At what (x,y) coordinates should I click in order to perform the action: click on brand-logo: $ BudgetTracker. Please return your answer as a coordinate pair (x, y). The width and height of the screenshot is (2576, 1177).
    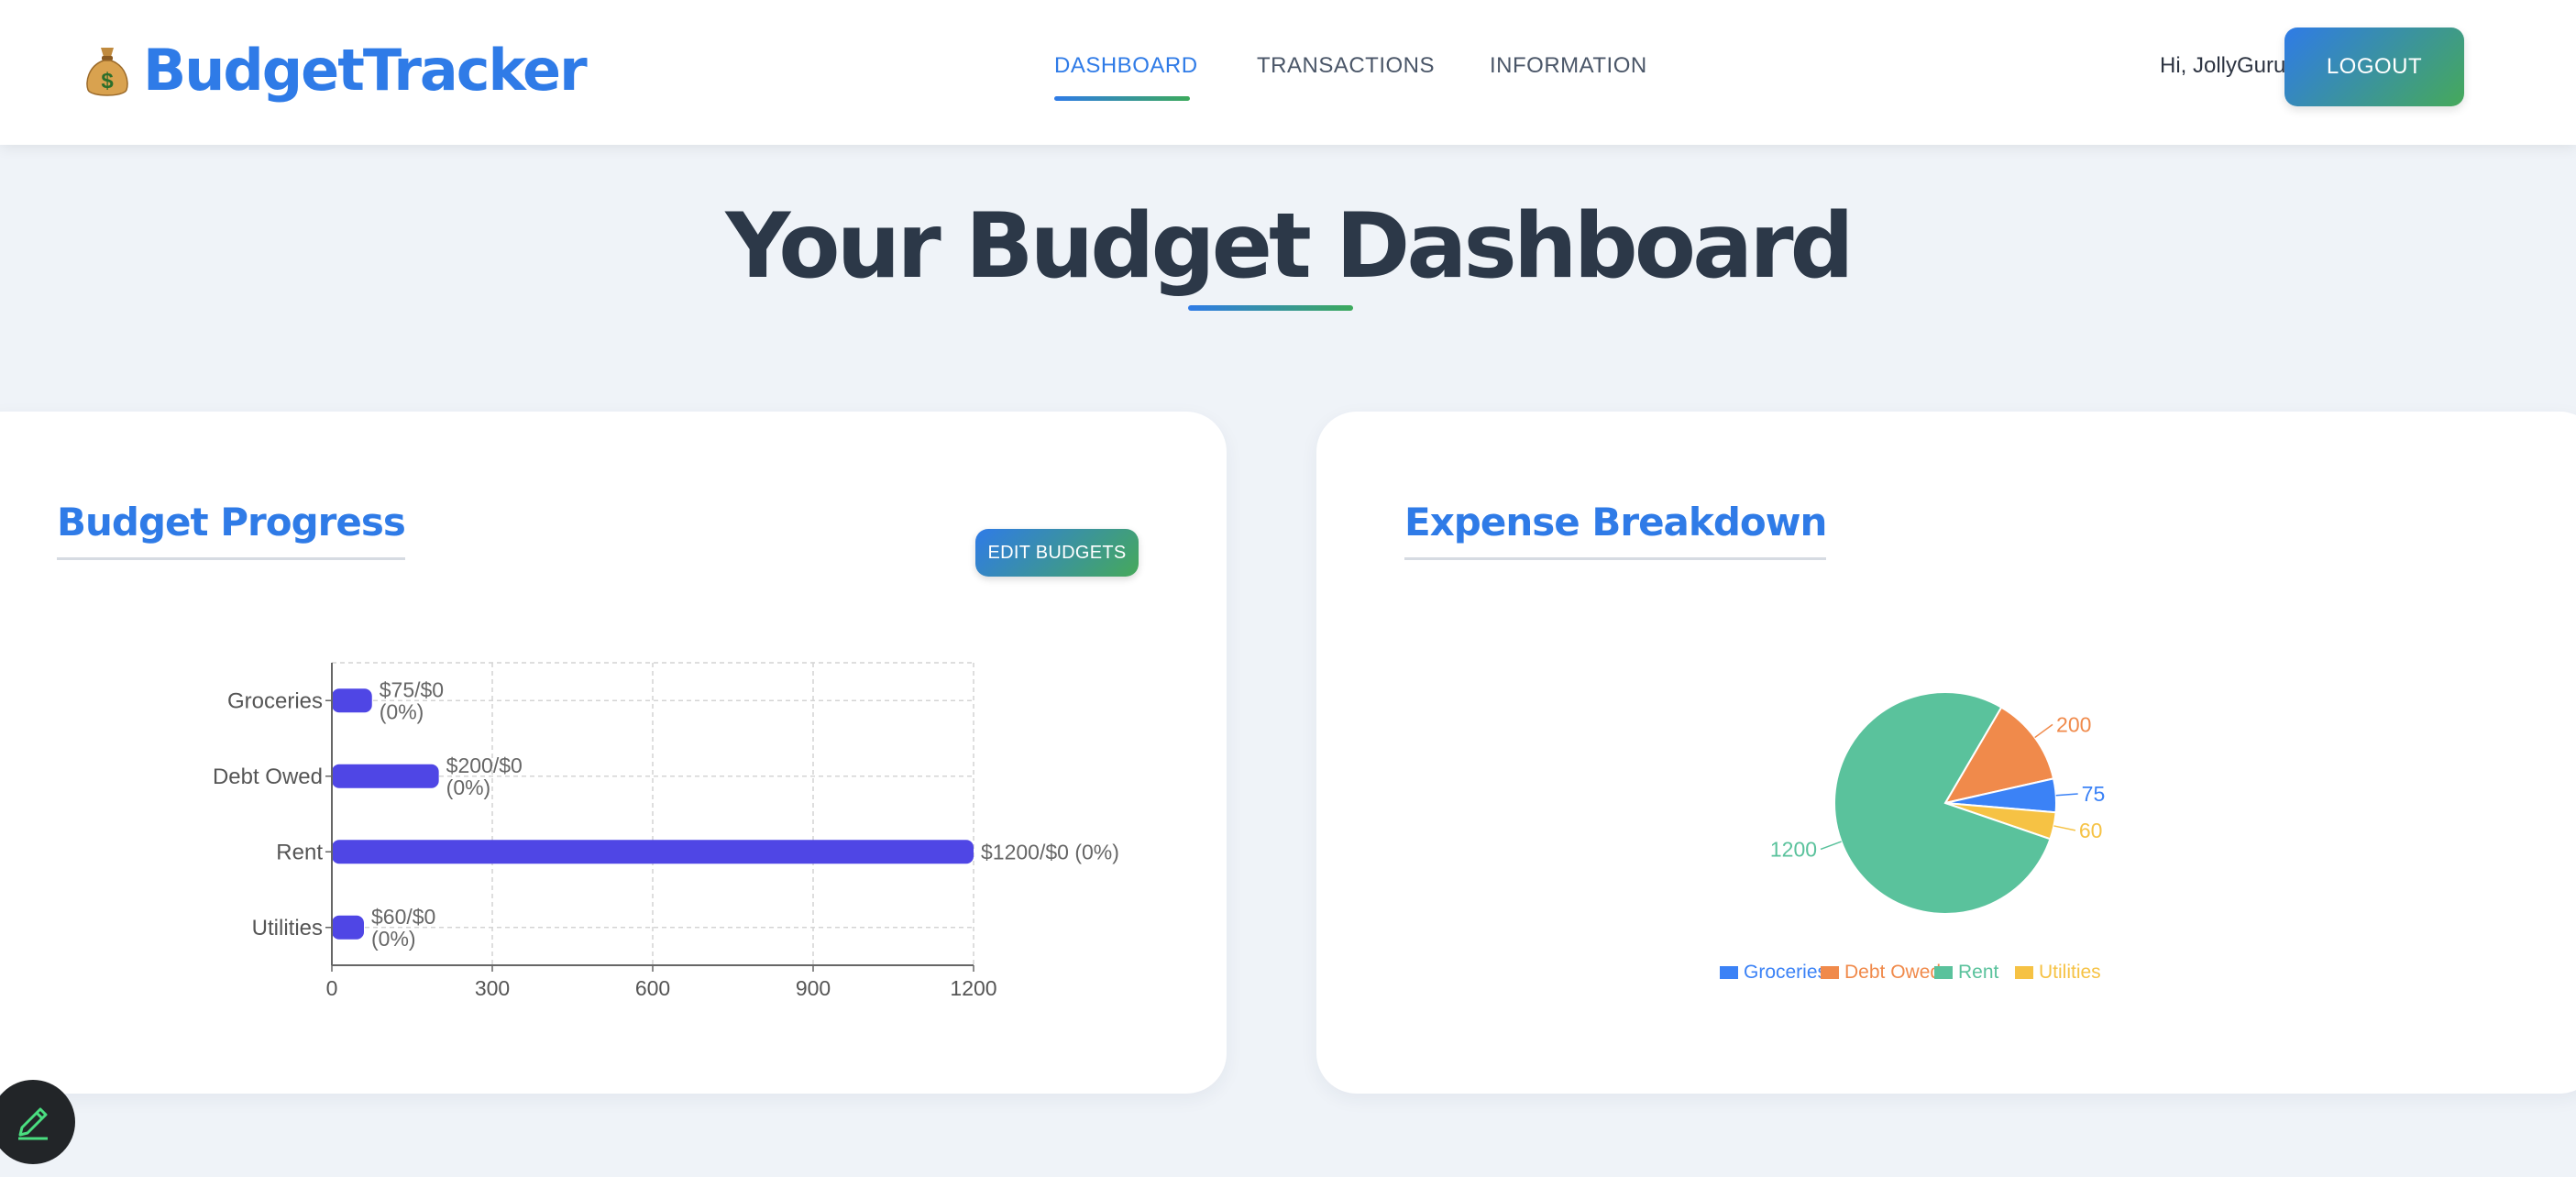
    Looking at the image, I should click on (336, 70).